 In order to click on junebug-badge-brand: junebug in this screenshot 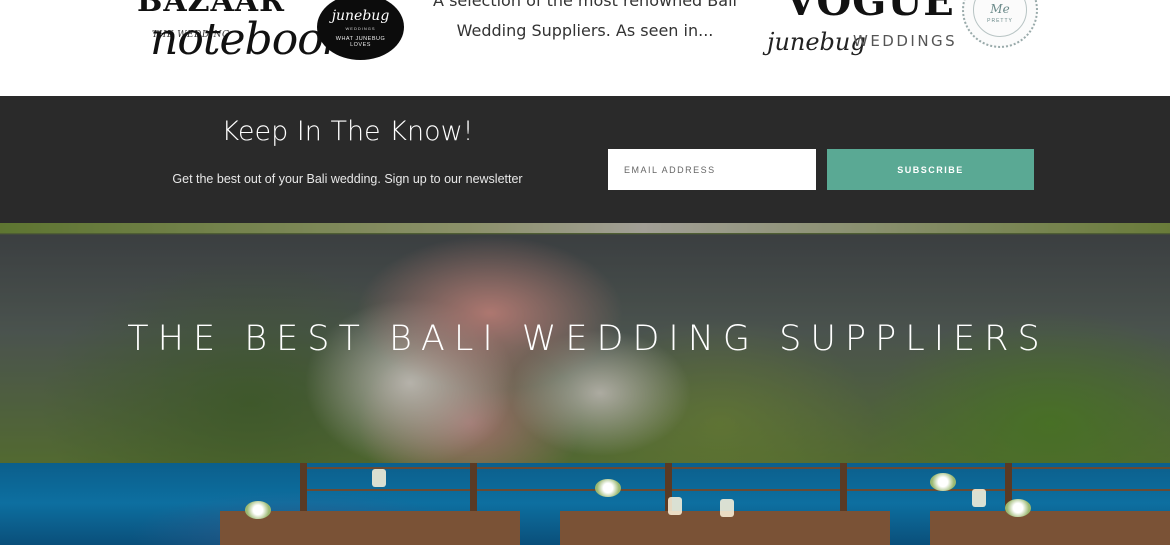, I will do `click(360, 16)`.